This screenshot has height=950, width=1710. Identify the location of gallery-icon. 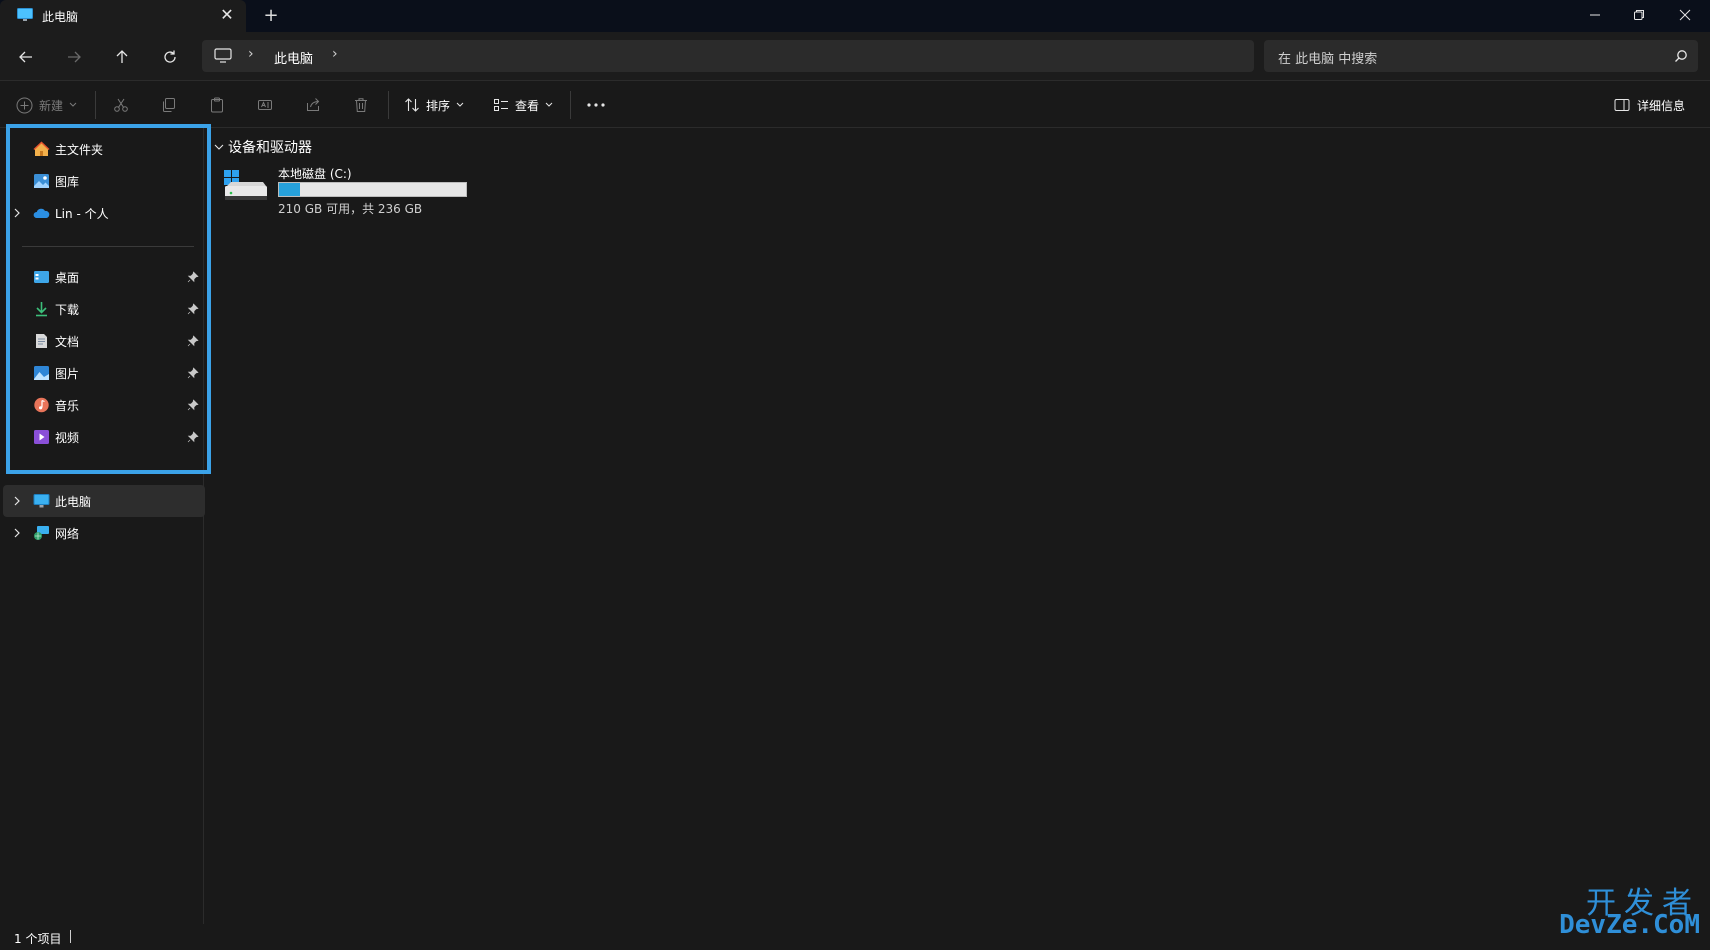
(41, 181).